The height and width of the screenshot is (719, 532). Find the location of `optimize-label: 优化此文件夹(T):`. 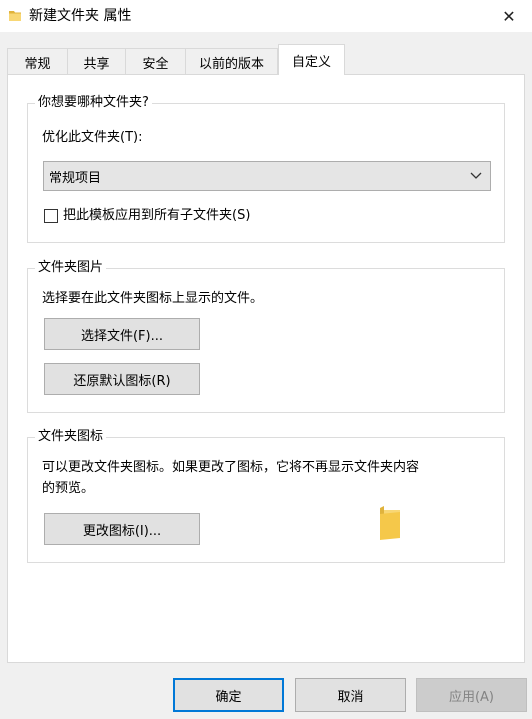

optimize-label: 优化此文件夹(T): is located at coordinates (92, 137).